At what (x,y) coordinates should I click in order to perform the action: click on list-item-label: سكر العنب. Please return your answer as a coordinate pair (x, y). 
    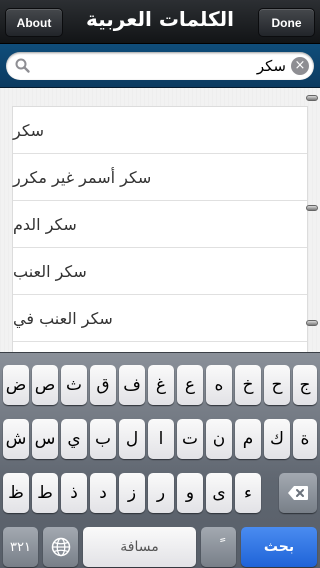
    Looking at the image, I should click on (50, 271).